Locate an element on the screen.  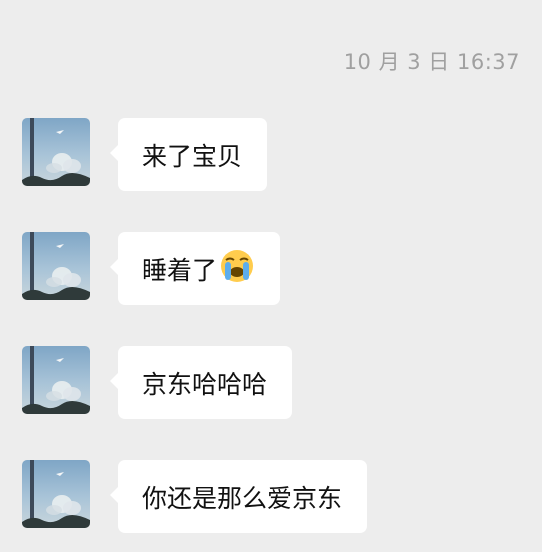
message-text: 来了宝贝 is located at coordinates (192, 156).